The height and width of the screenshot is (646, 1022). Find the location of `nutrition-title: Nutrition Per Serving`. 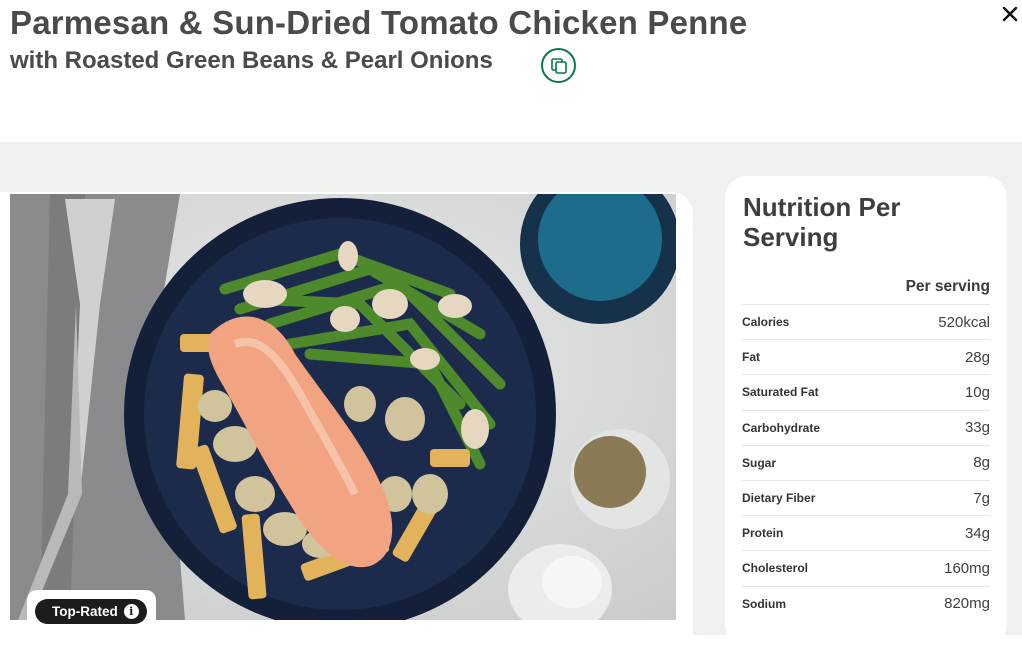

nutrition-title: Nutrition Per Serving is located at coordinates (822, 222).